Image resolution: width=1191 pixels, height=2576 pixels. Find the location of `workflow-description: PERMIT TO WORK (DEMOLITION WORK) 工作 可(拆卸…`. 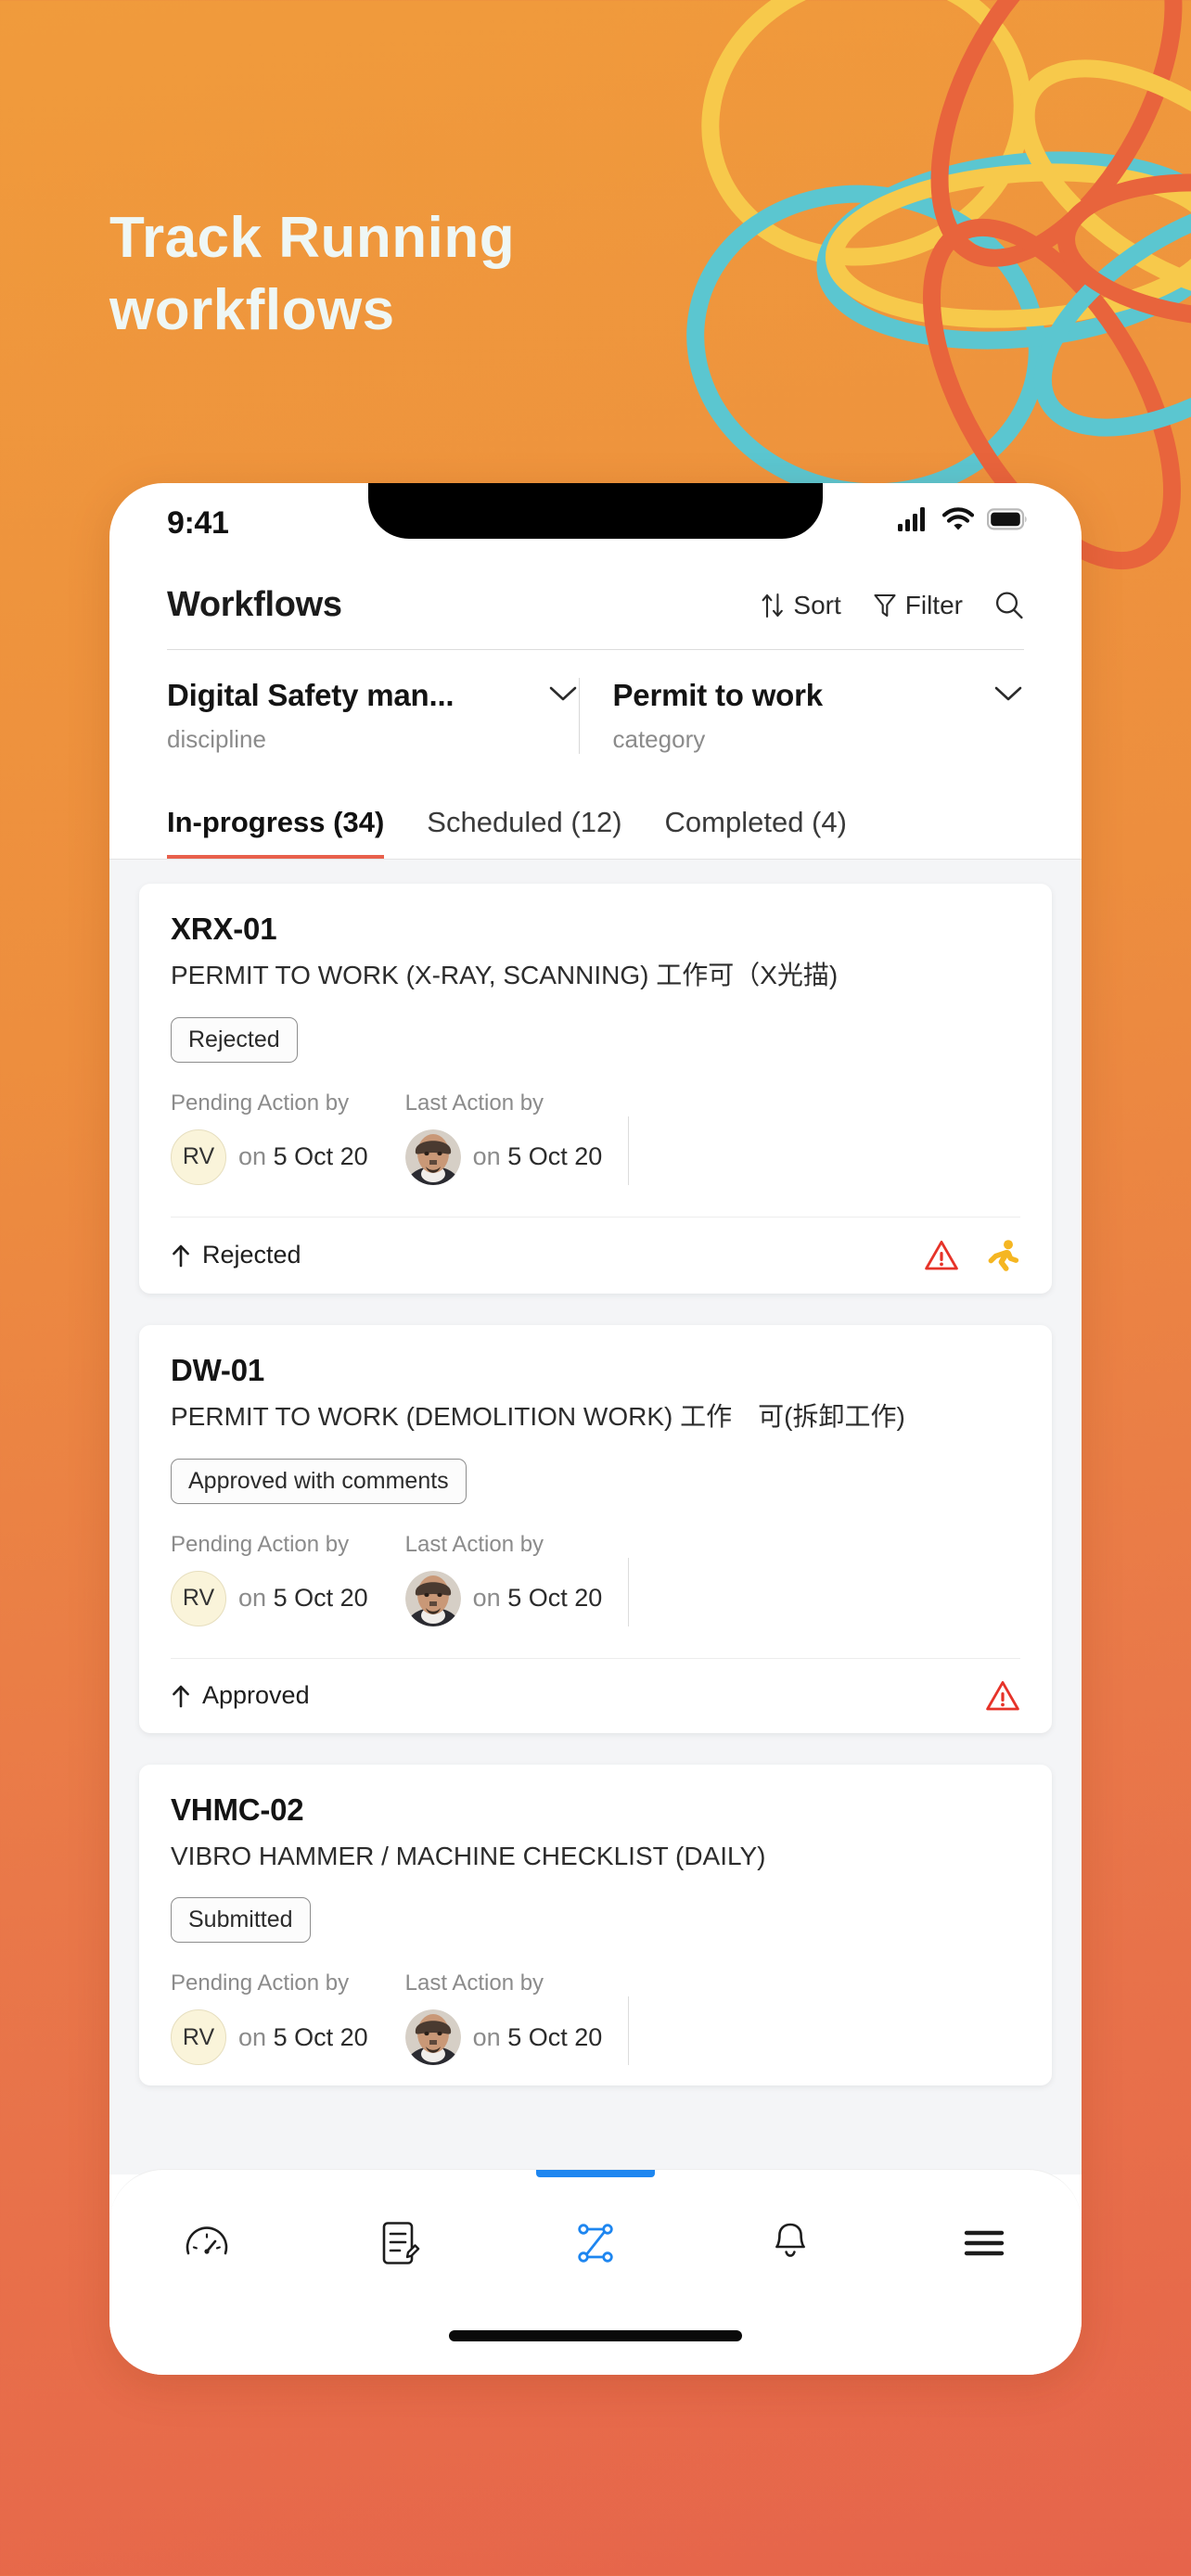

workflow-description: PERMIT TO WORK (DEMOLITION WORK) 工作 可(拆卸… is located at coordinates (538, 1416).